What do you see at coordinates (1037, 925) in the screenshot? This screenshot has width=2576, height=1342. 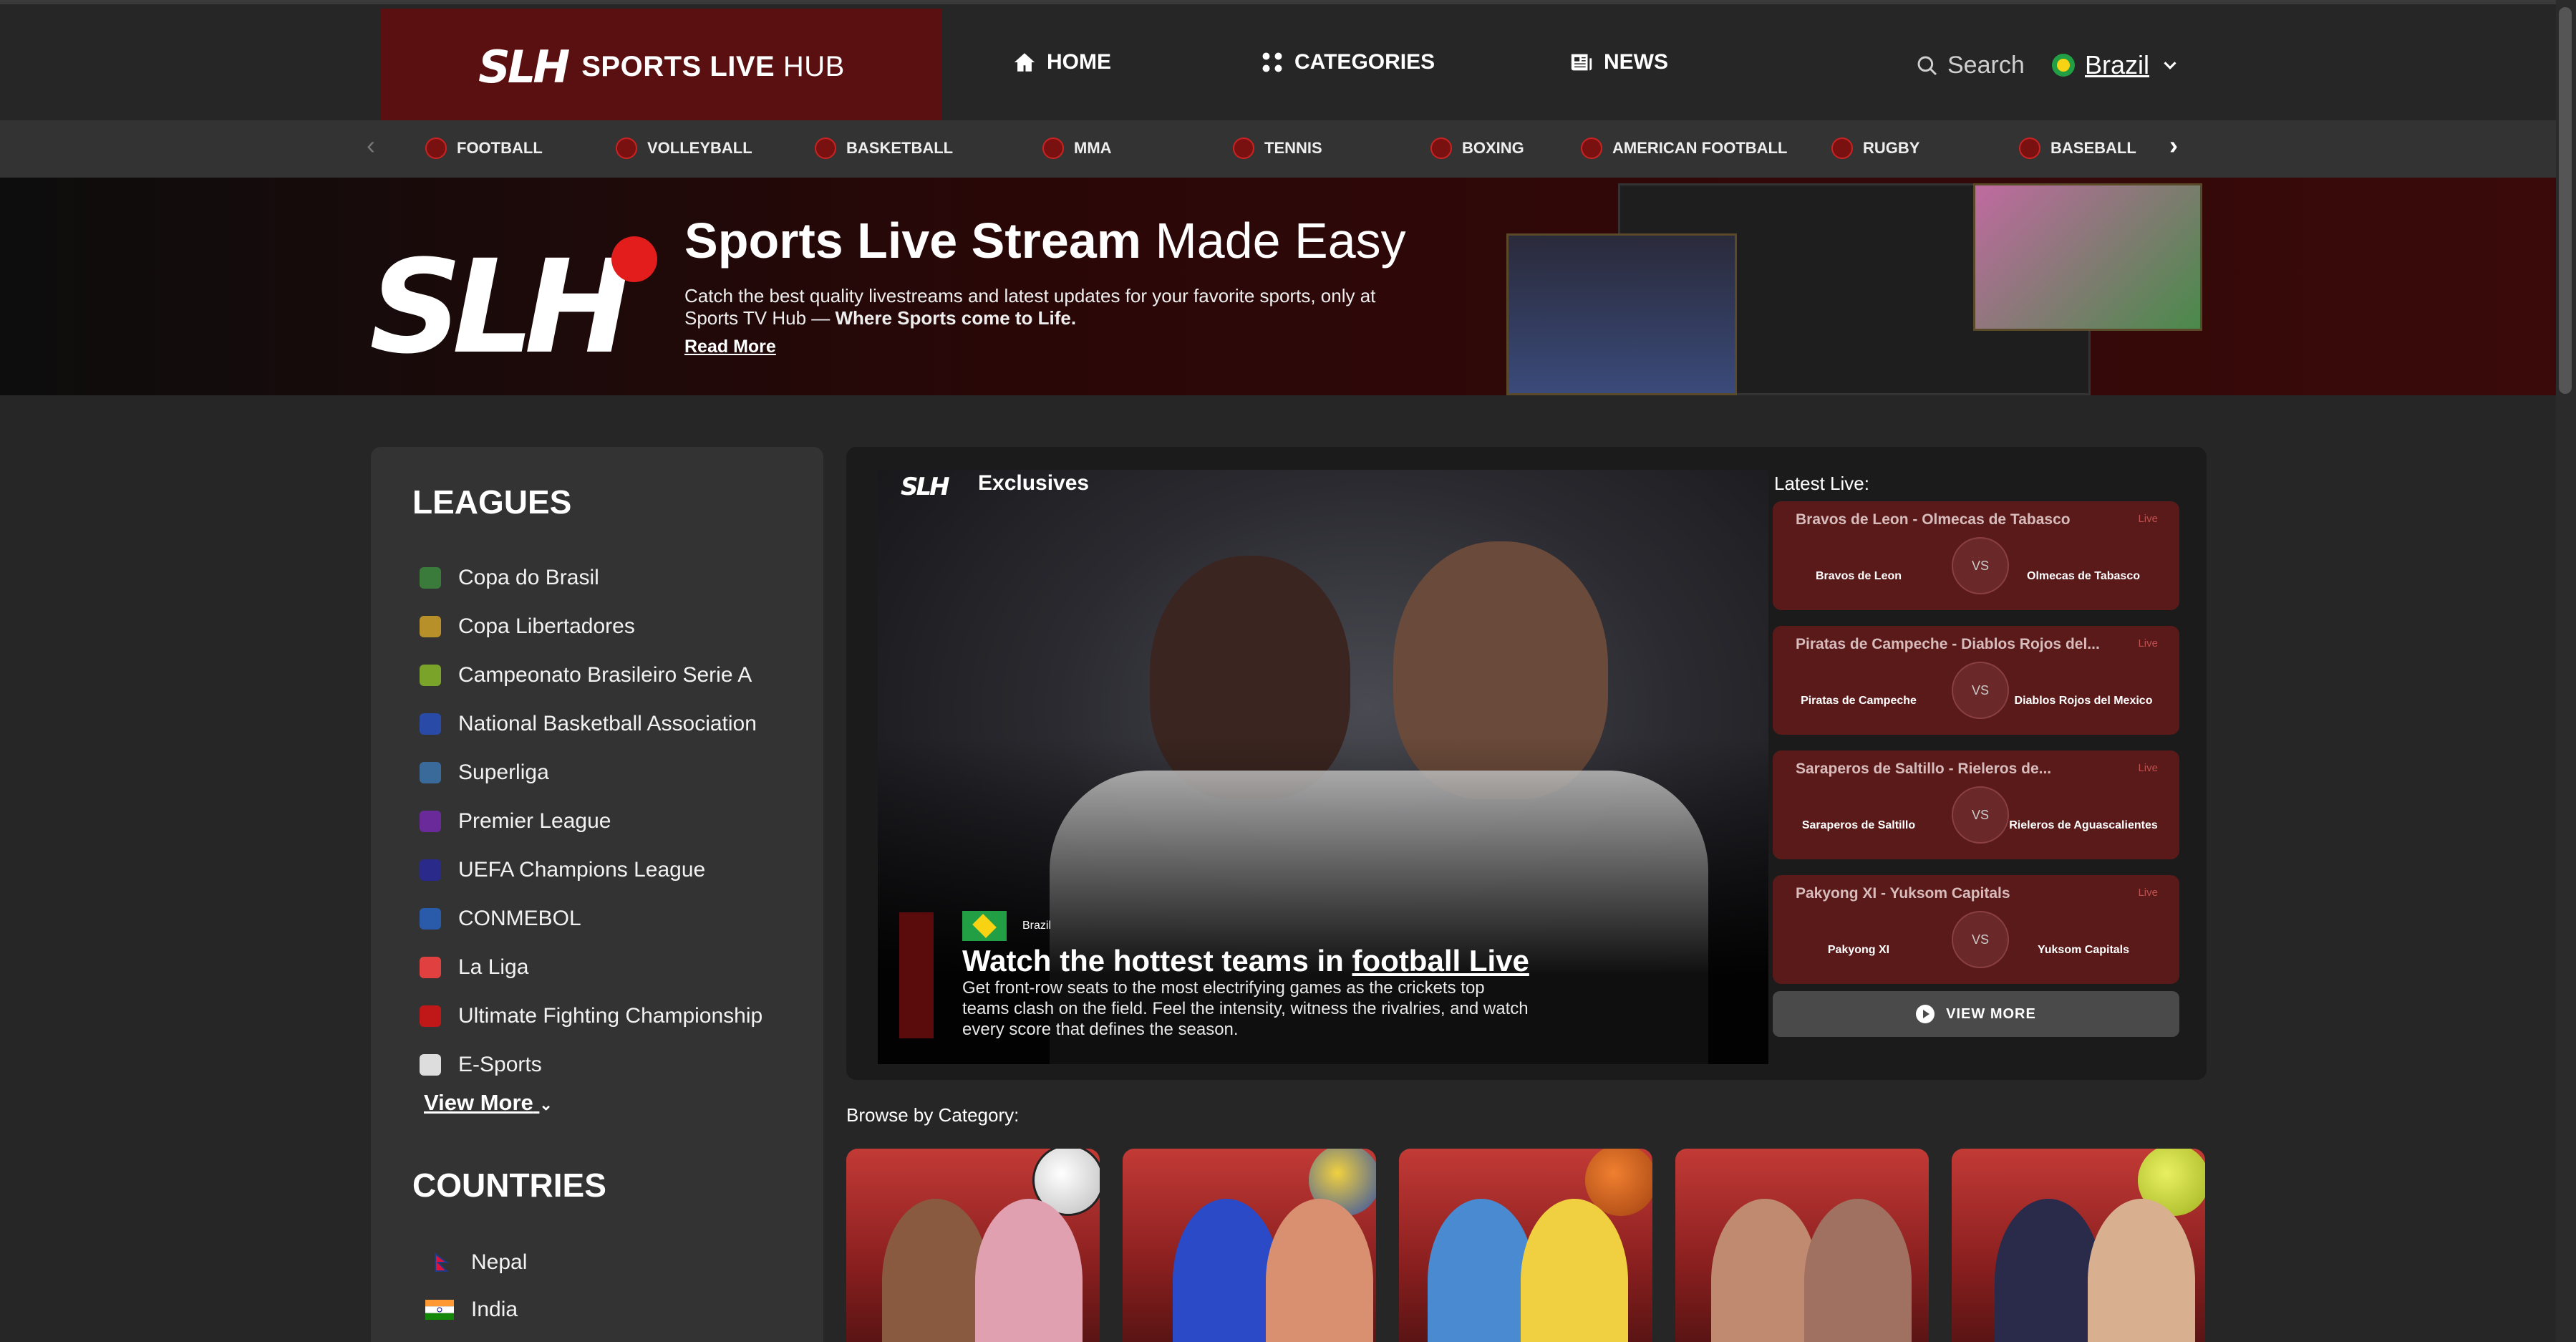 I see `hero-country: Brazil` at bounding box center [1037, 925].